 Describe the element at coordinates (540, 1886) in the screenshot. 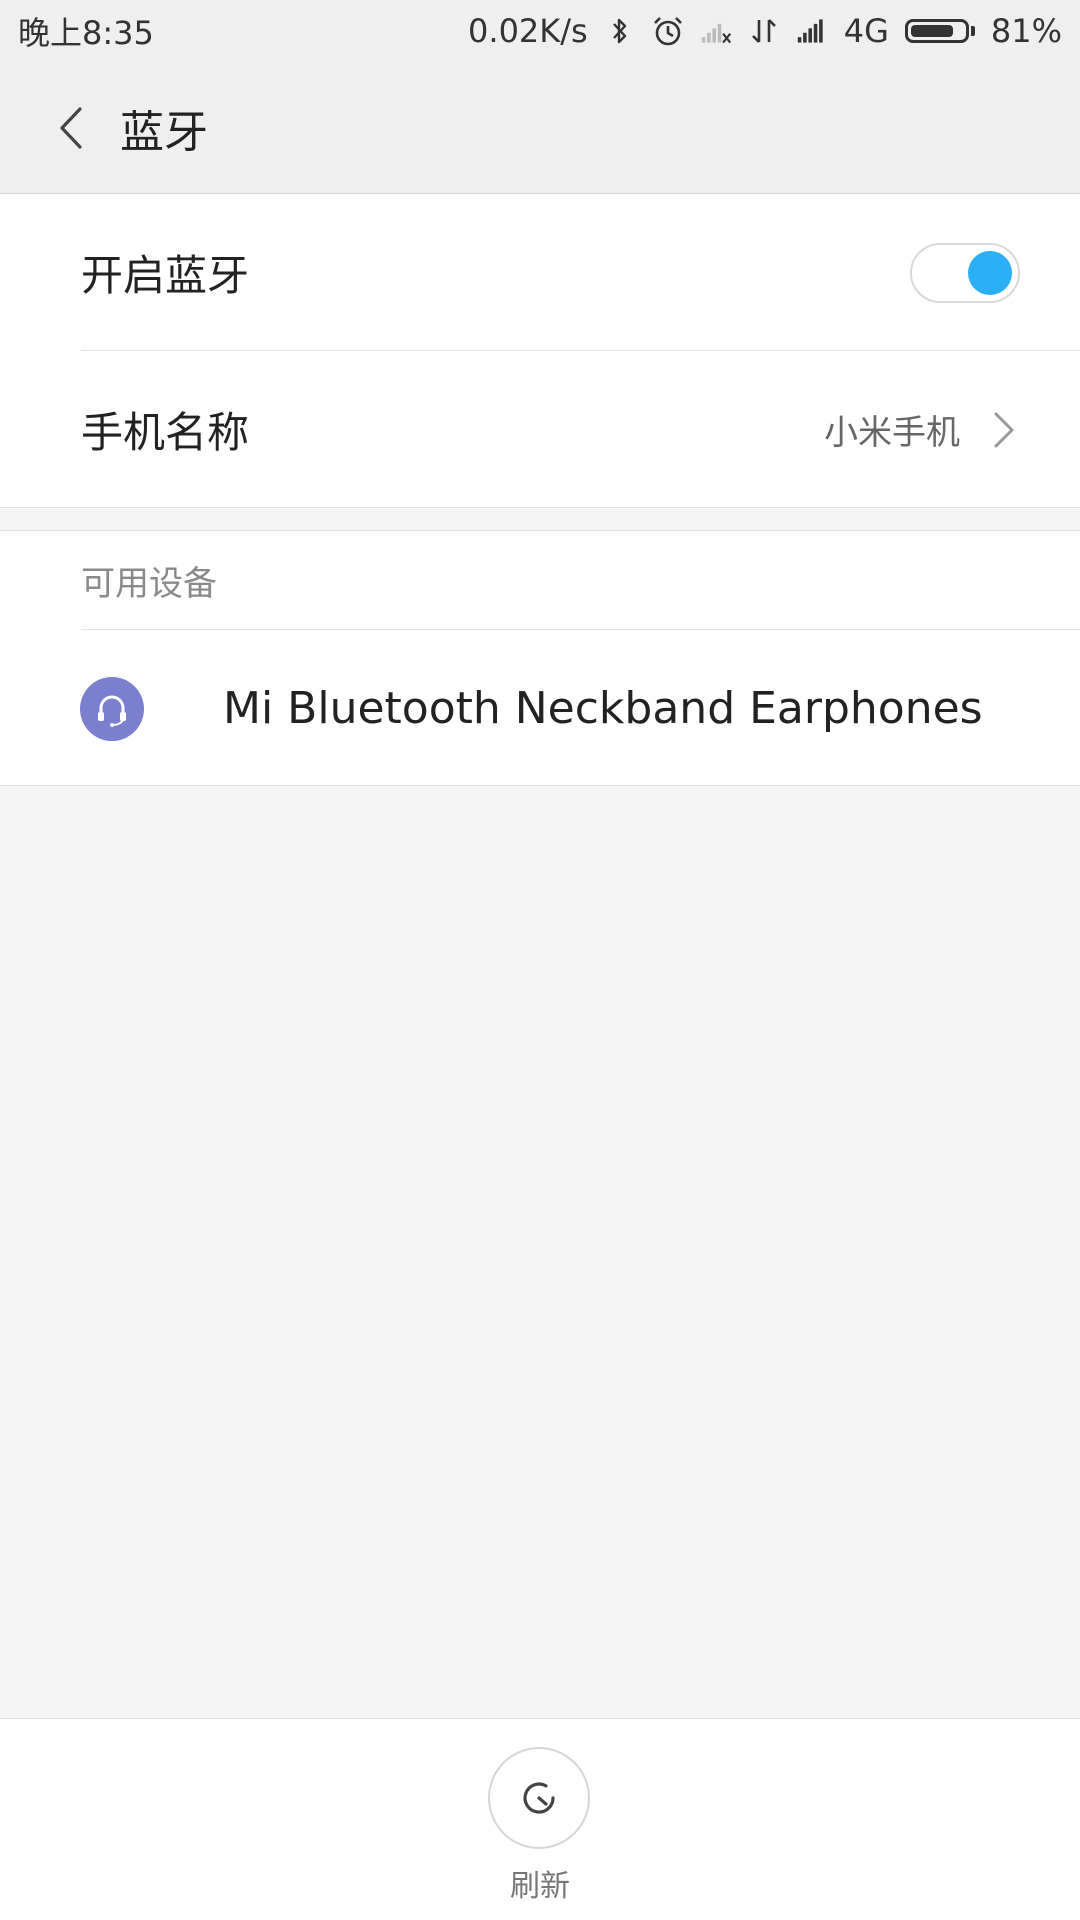

I see `refresh-label: 刷新` at that location.